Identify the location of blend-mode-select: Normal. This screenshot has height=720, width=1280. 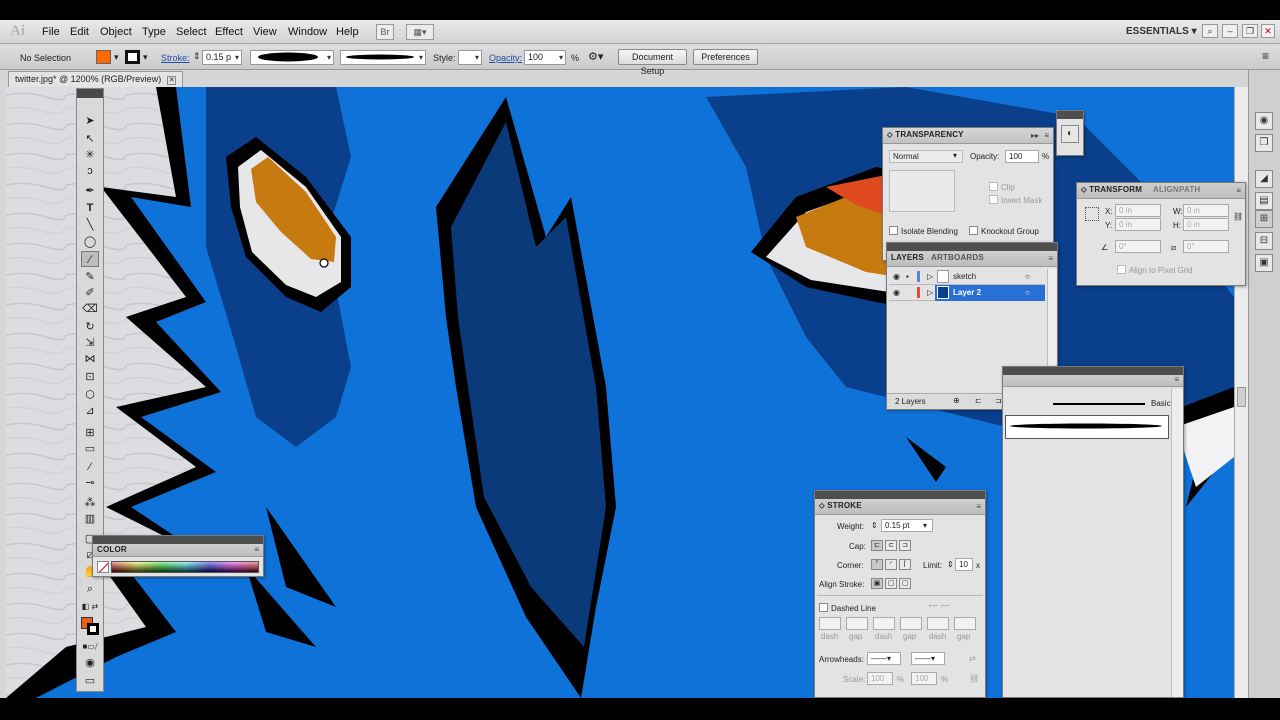
(926, 156).